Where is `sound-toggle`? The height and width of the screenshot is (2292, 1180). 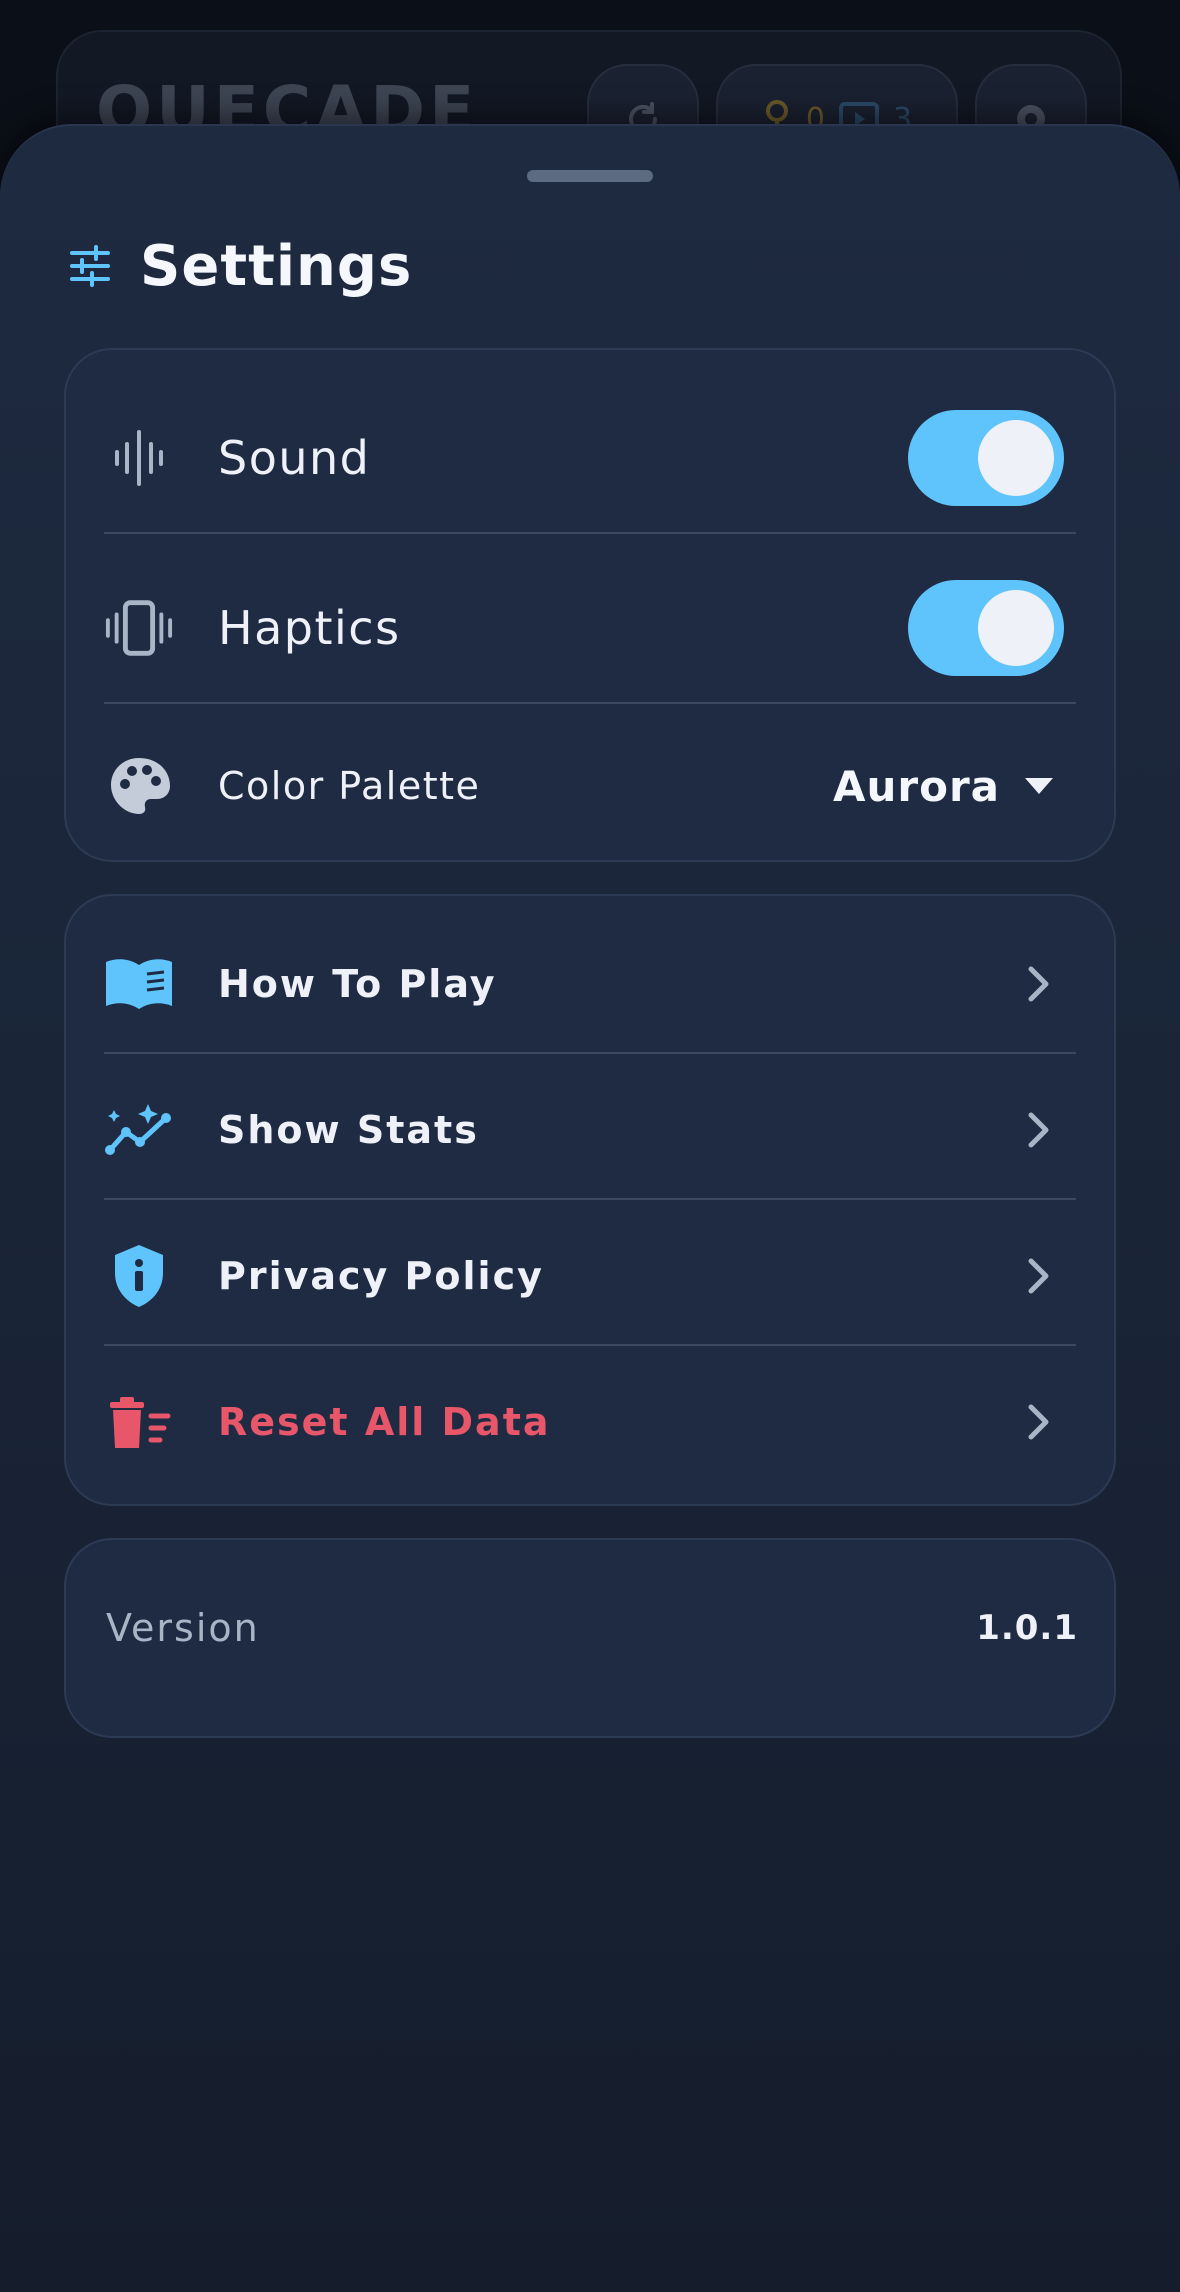 sound-toggle is located at coordinates (986, 458).